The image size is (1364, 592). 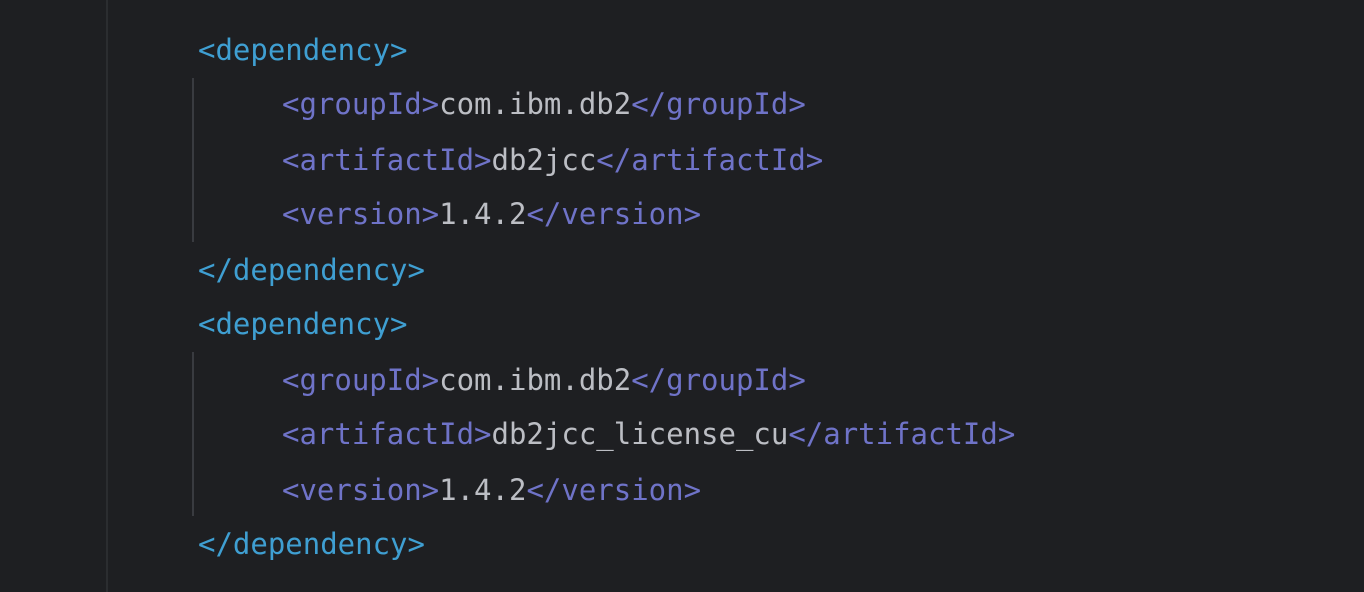 I want to click on code-line-artifactid: <artifactId>db2jcc</artifactId>, so click(x=552, y=160).